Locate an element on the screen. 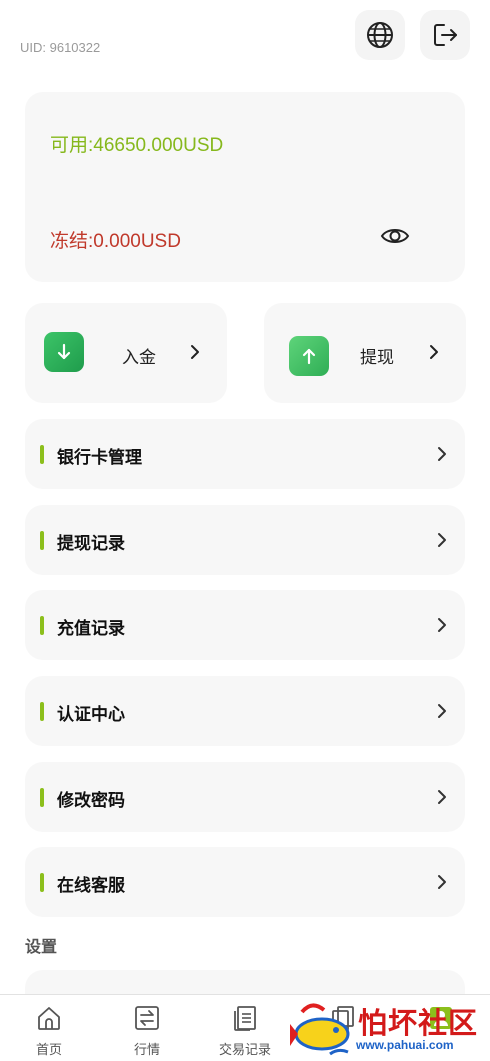 The width and height of the screenshot is (490, 1061). language-button is located at coordinates (380, 35).